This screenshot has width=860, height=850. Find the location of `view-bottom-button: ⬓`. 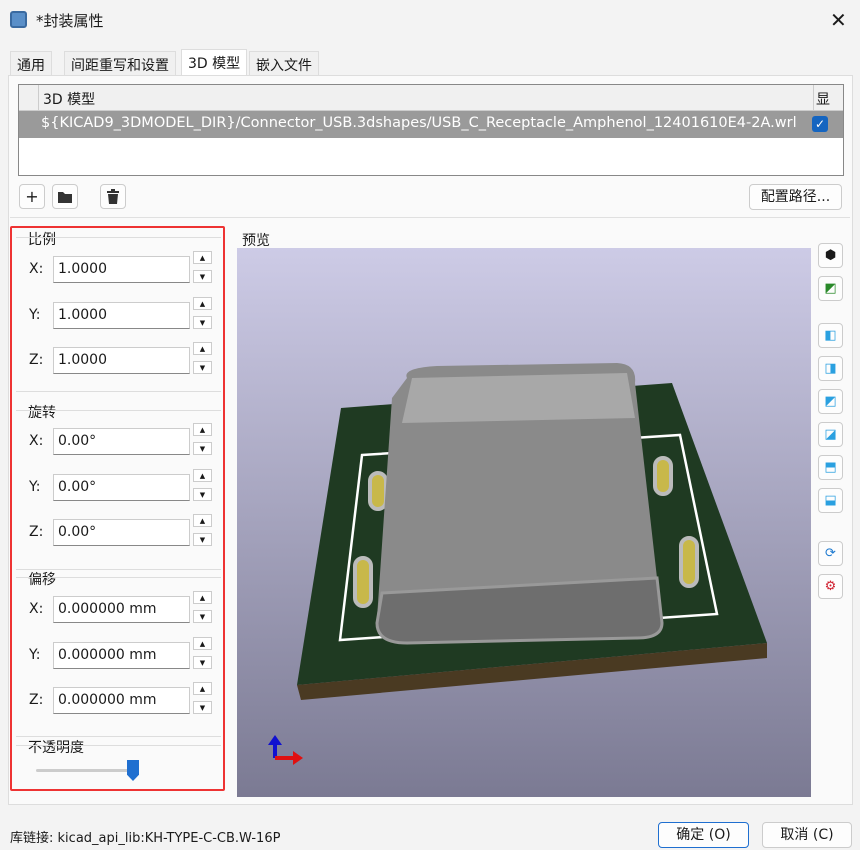

view-bottom-button: ⬓ is located at coordinates (830, 500).